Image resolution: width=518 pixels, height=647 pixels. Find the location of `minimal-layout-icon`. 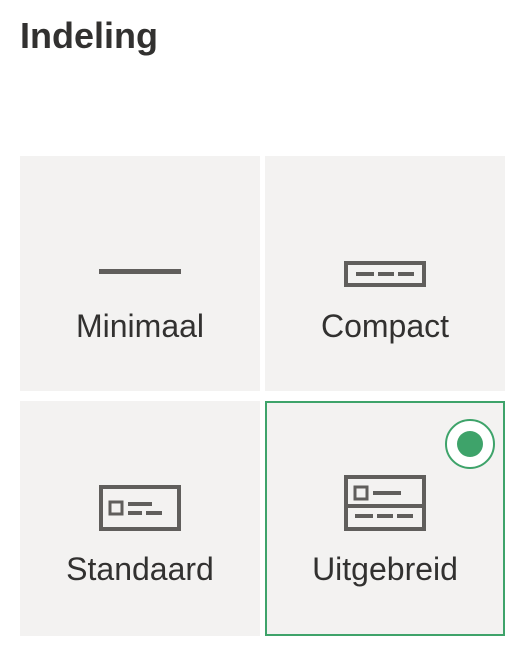

minimal-layout-icon is located at coordinates (140, 271).